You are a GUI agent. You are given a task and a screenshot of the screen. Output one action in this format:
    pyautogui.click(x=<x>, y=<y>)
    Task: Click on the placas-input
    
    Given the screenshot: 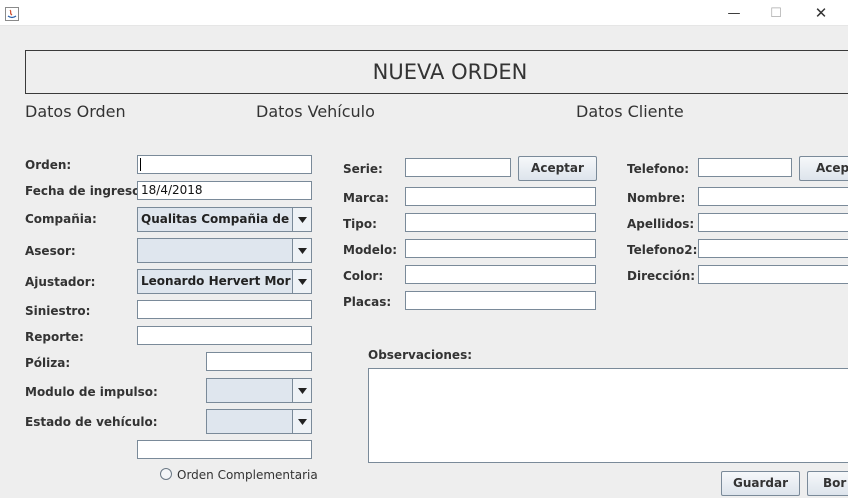 What is the action you would take?
    pyautogui.click(x=500, y=300)
    